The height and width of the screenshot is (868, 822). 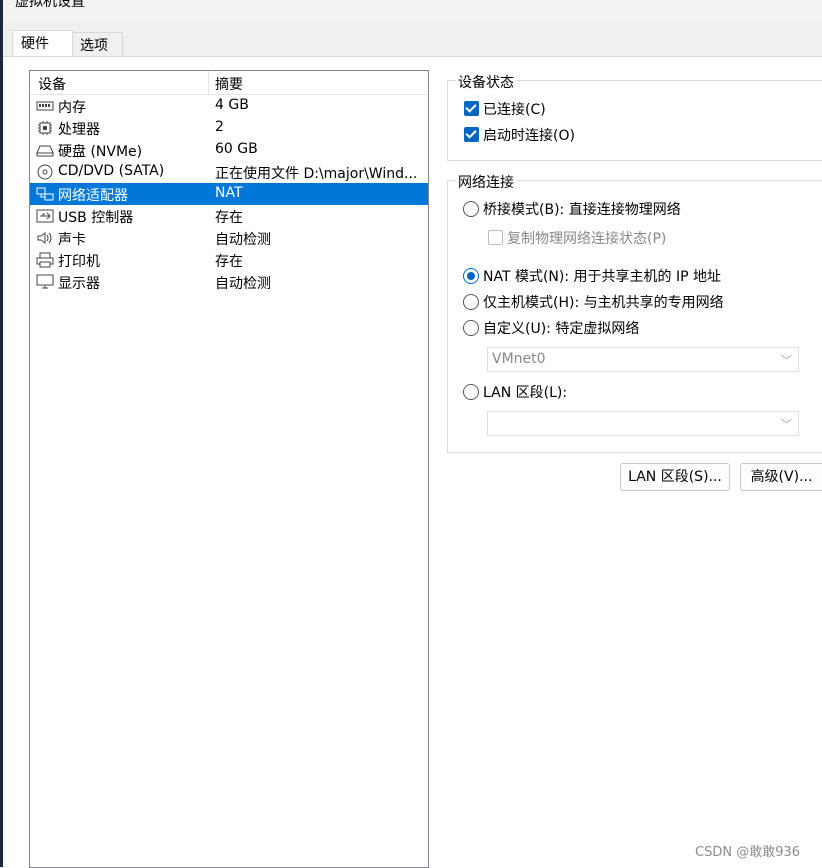 I want to click on device-row-memory: 内存 4 GB, so click(x=229, y=106).